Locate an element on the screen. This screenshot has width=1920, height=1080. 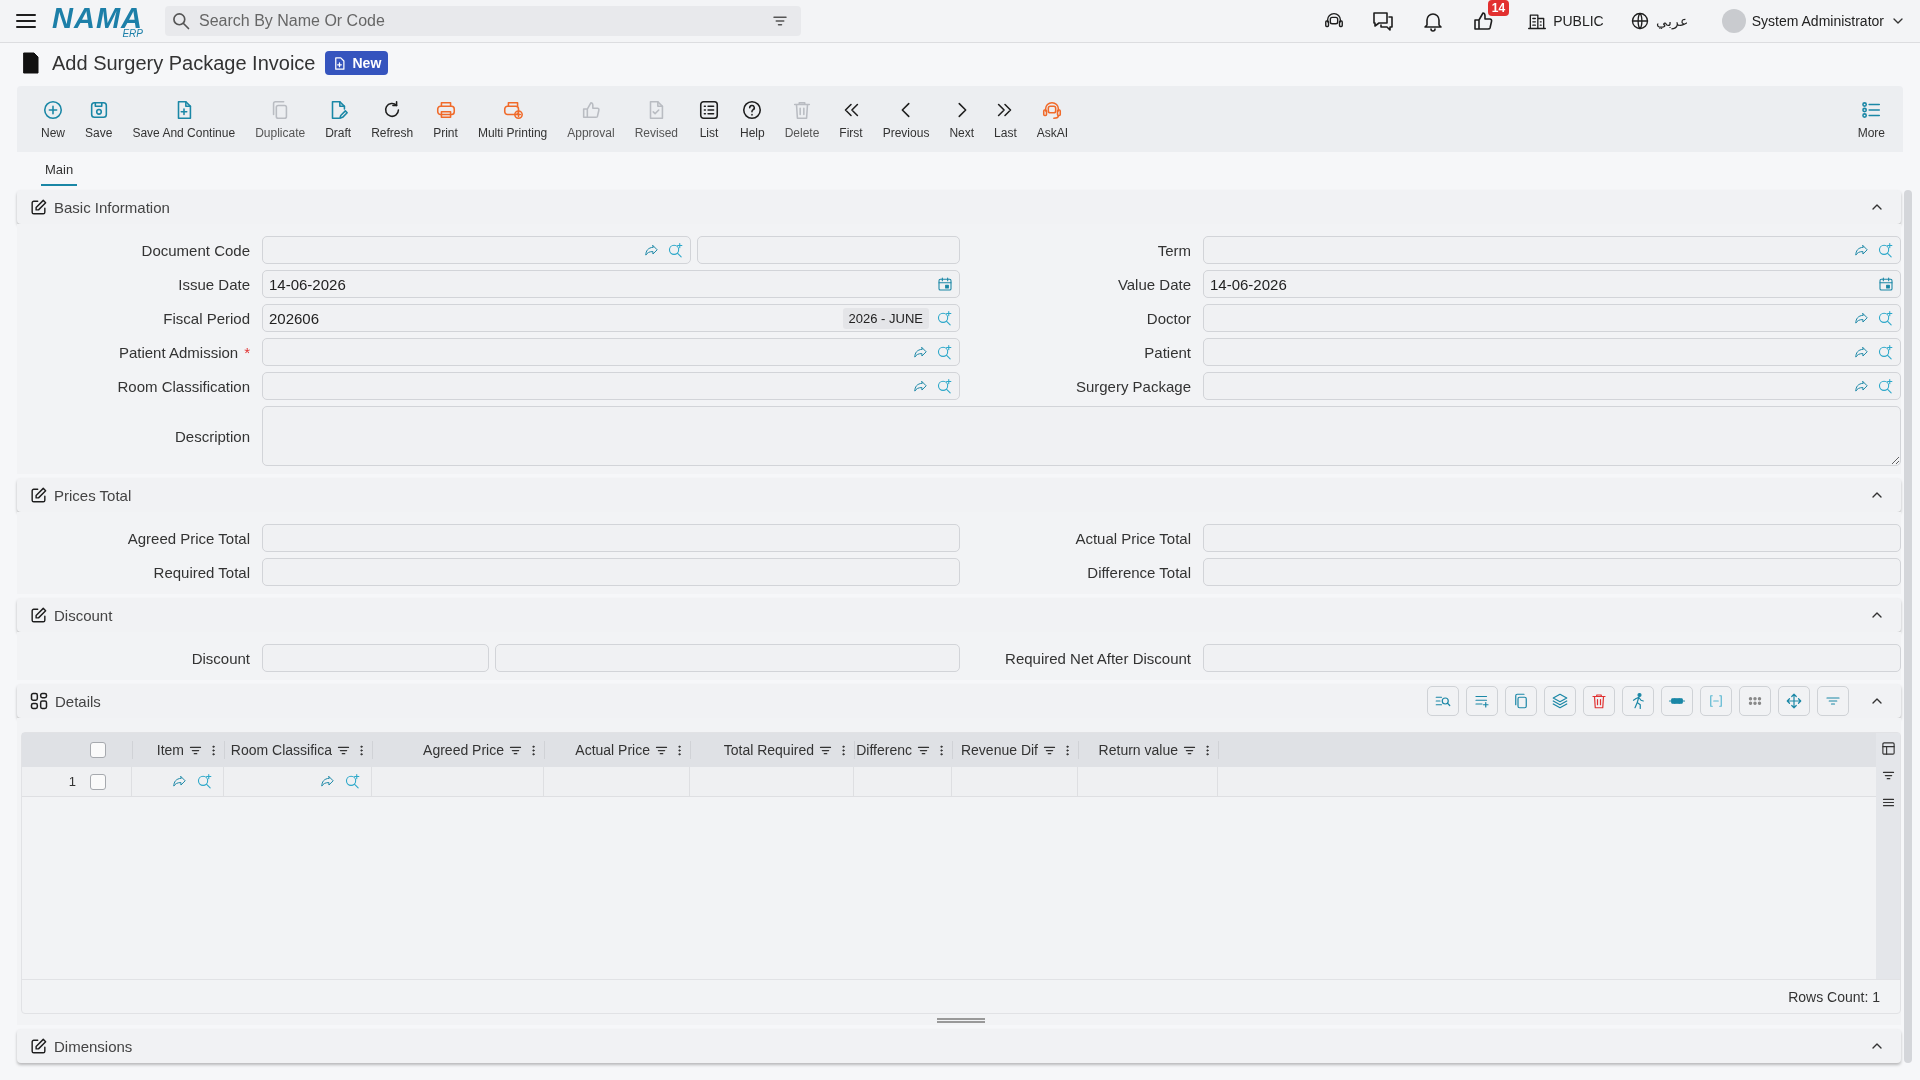
copy-button is located at coordinates (1521, 701).